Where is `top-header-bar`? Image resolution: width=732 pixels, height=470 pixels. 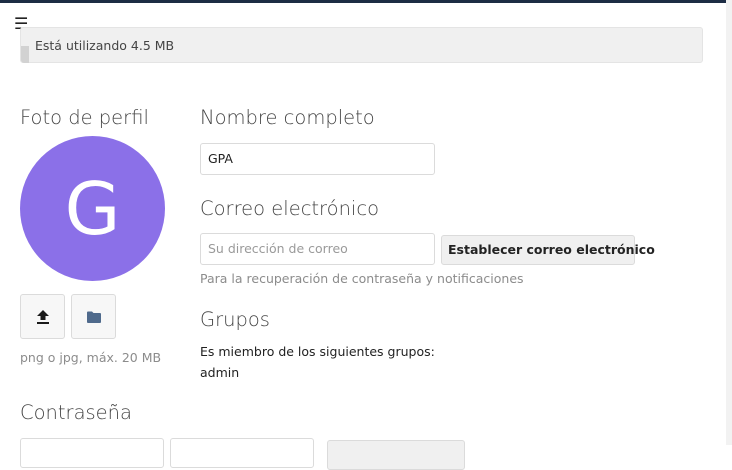
top-header-bar is located at coordinates (363, 1).